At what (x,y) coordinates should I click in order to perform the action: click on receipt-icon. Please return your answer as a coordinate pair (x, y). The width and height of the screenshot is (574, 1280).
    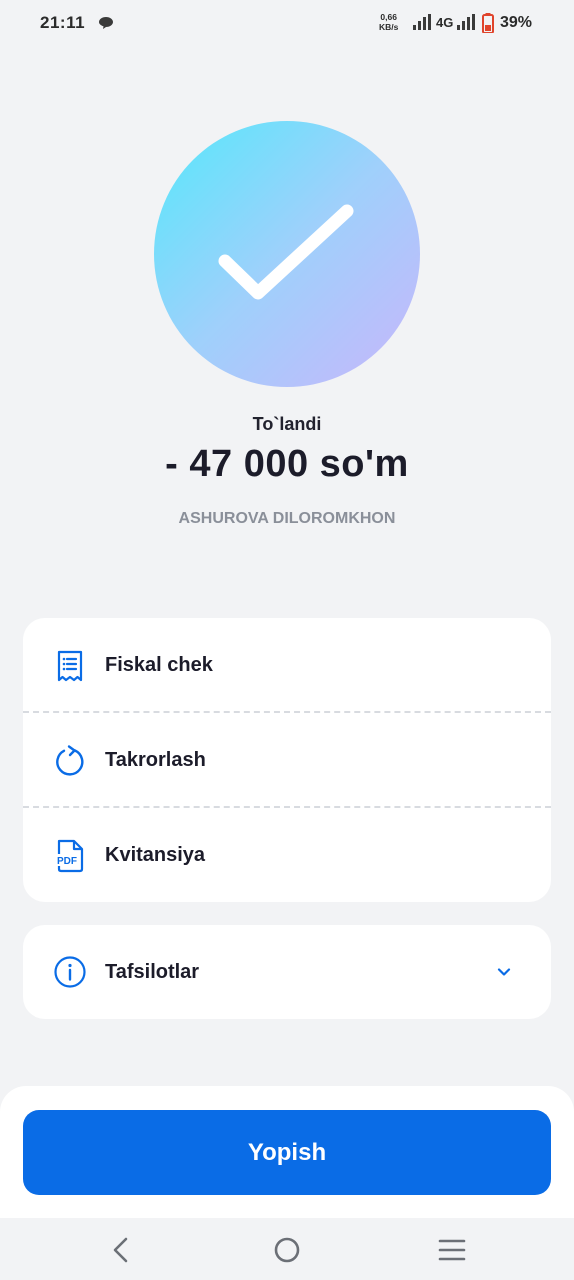
    Looking at the image, I should click on (70, 666).